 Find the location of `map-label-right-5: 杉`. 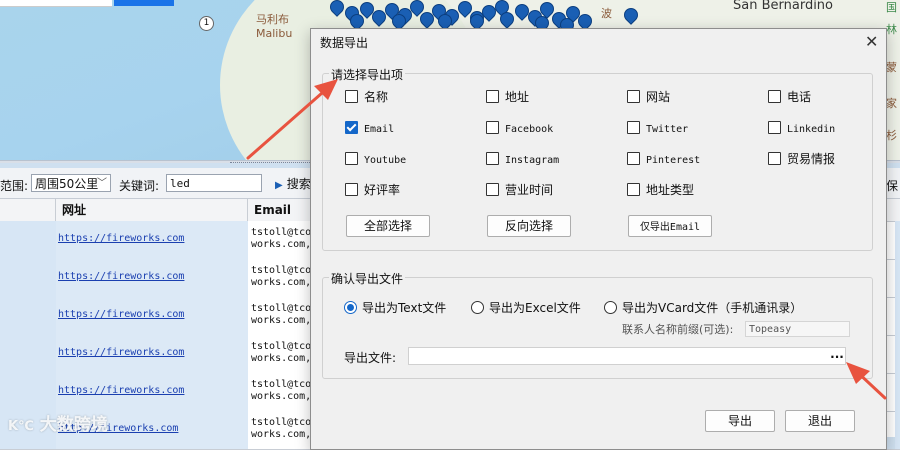

map-label-right-5: 杉 is located at coordinates (891, 135).